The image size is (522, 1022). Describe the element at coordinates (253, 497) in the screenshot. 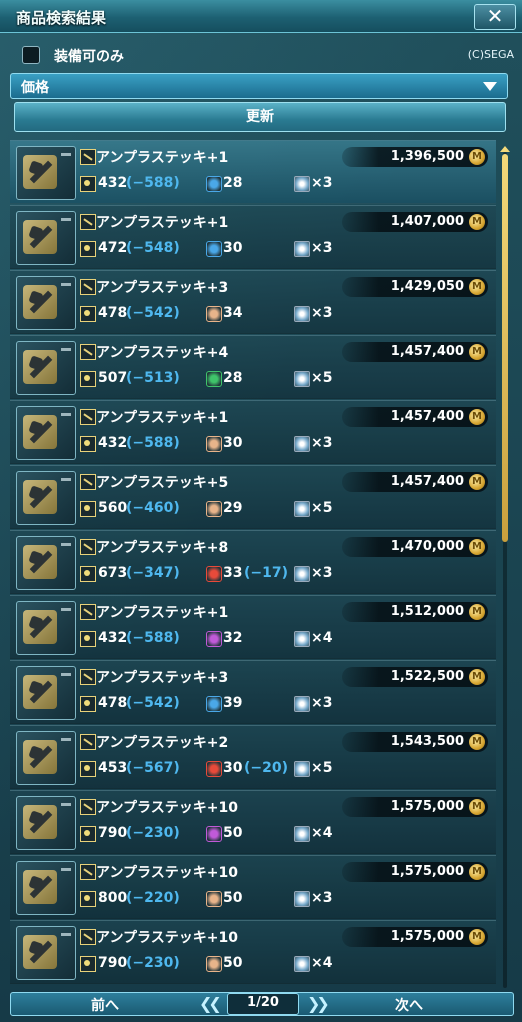

I see `list-item: アンプラステッキ+5 1,457,400 M 560 (−460) 29 ×5` at that location.